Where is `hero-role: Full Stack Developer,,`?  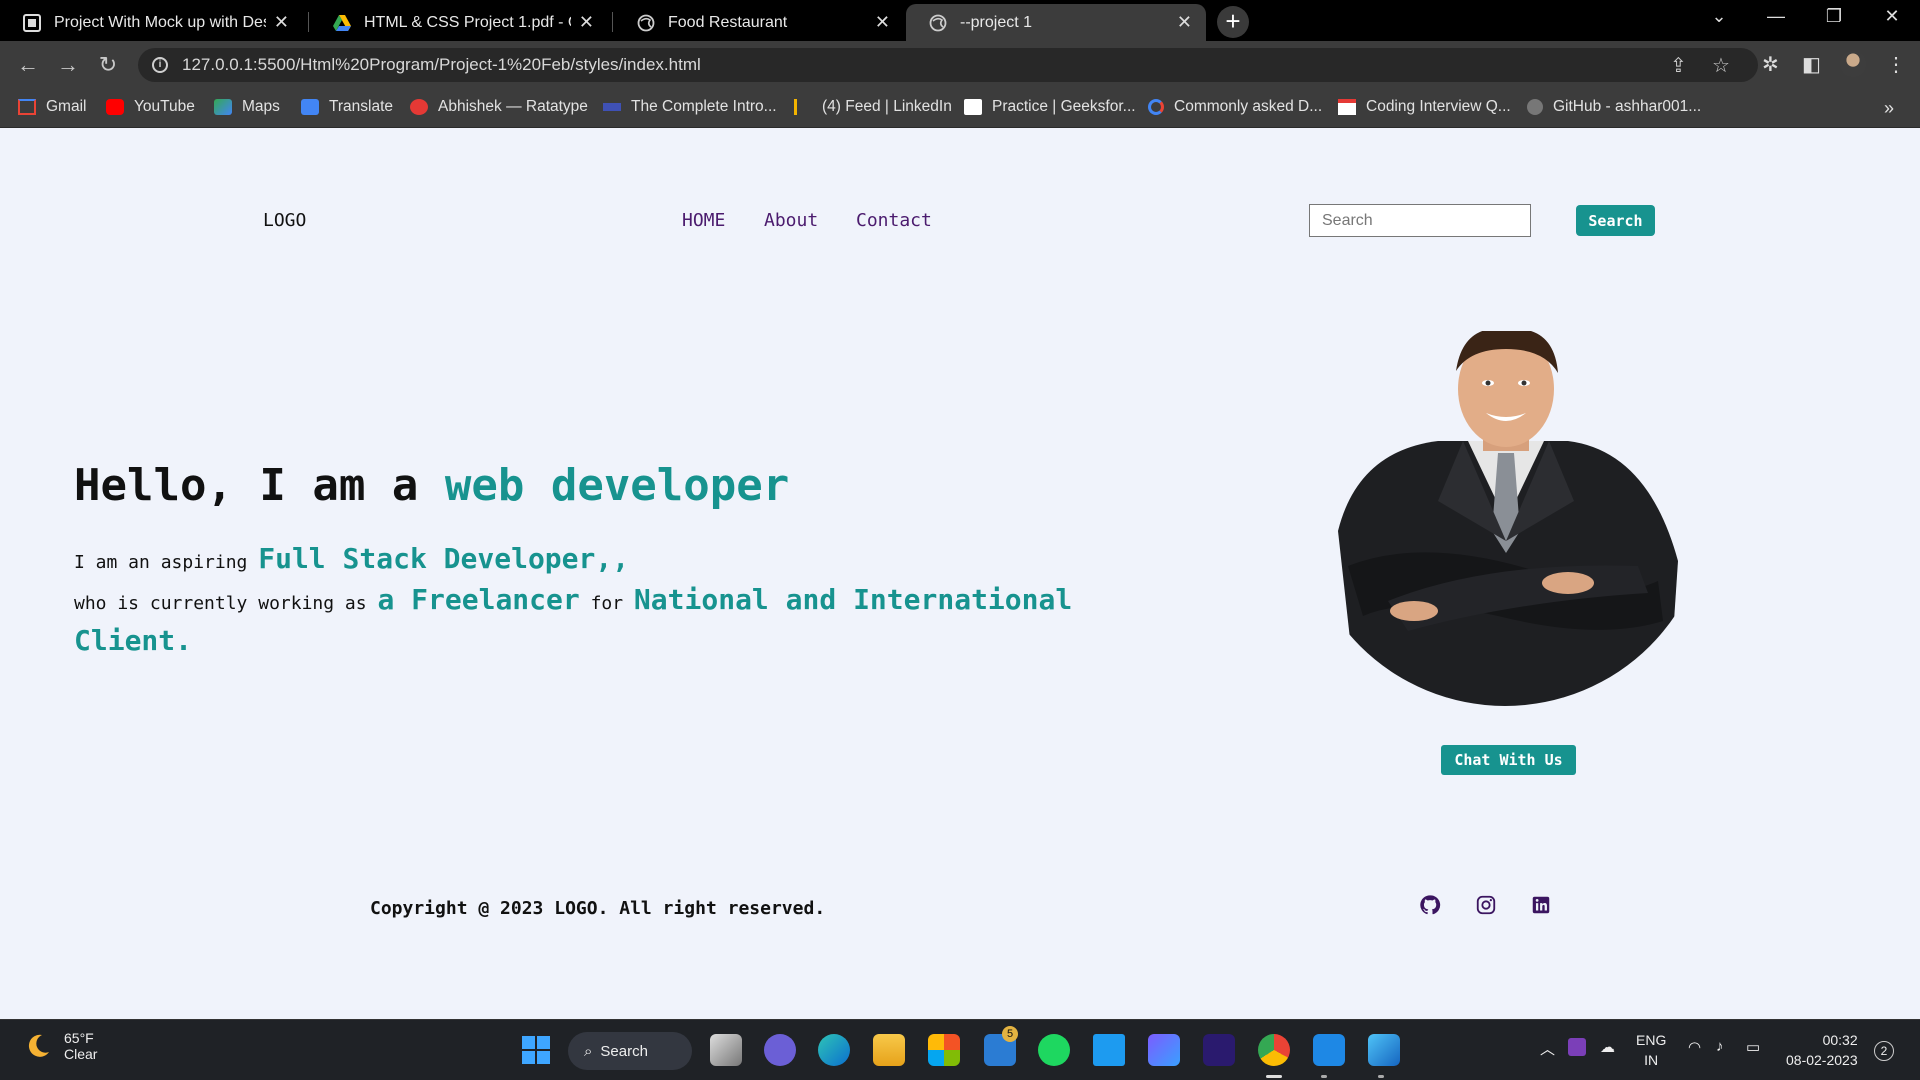 hero-role: Full Stack Developer,, is located at coordinates (444, 558).